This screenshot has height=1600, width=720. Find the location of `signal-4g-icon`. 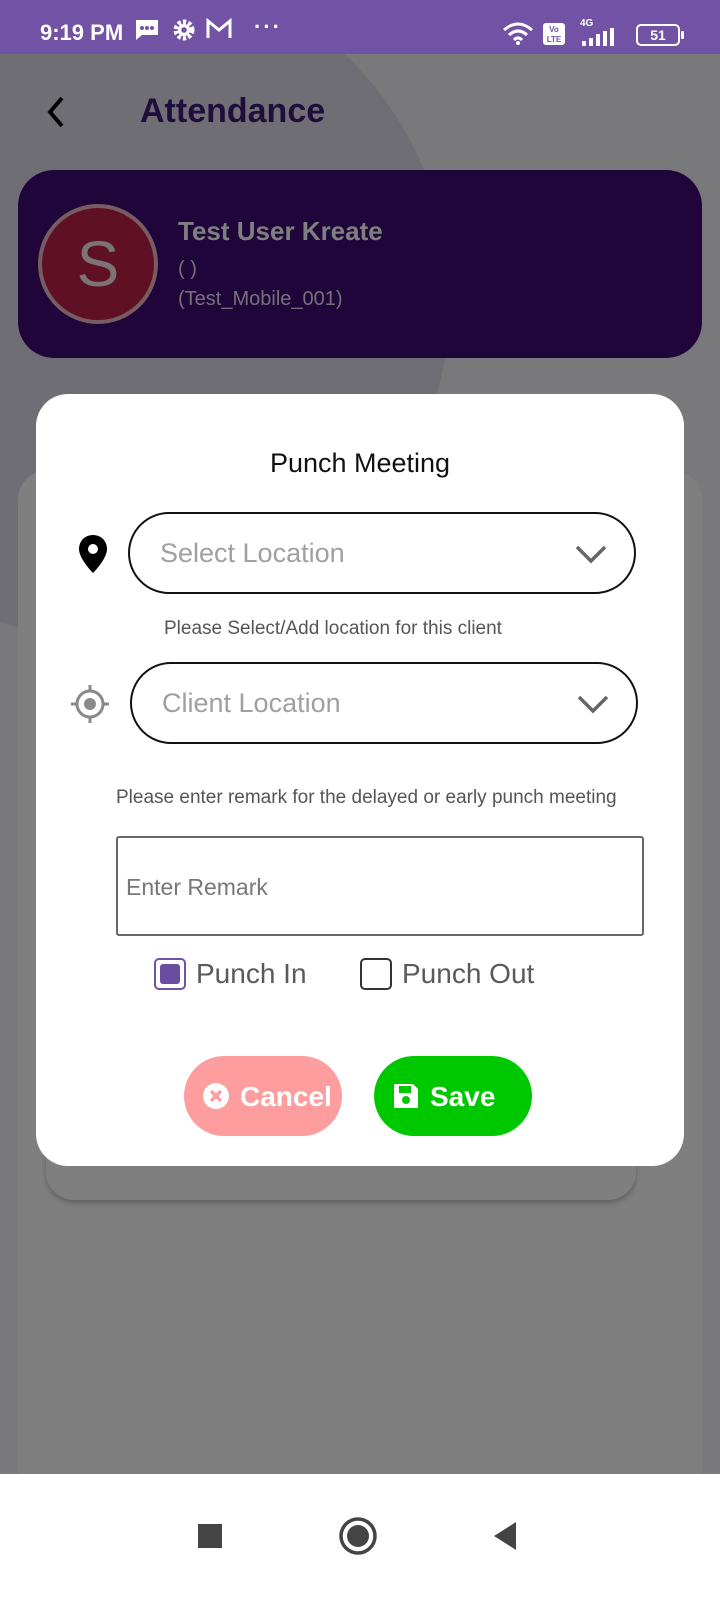

signal-4g-icon is located at coordinates (598, 37).